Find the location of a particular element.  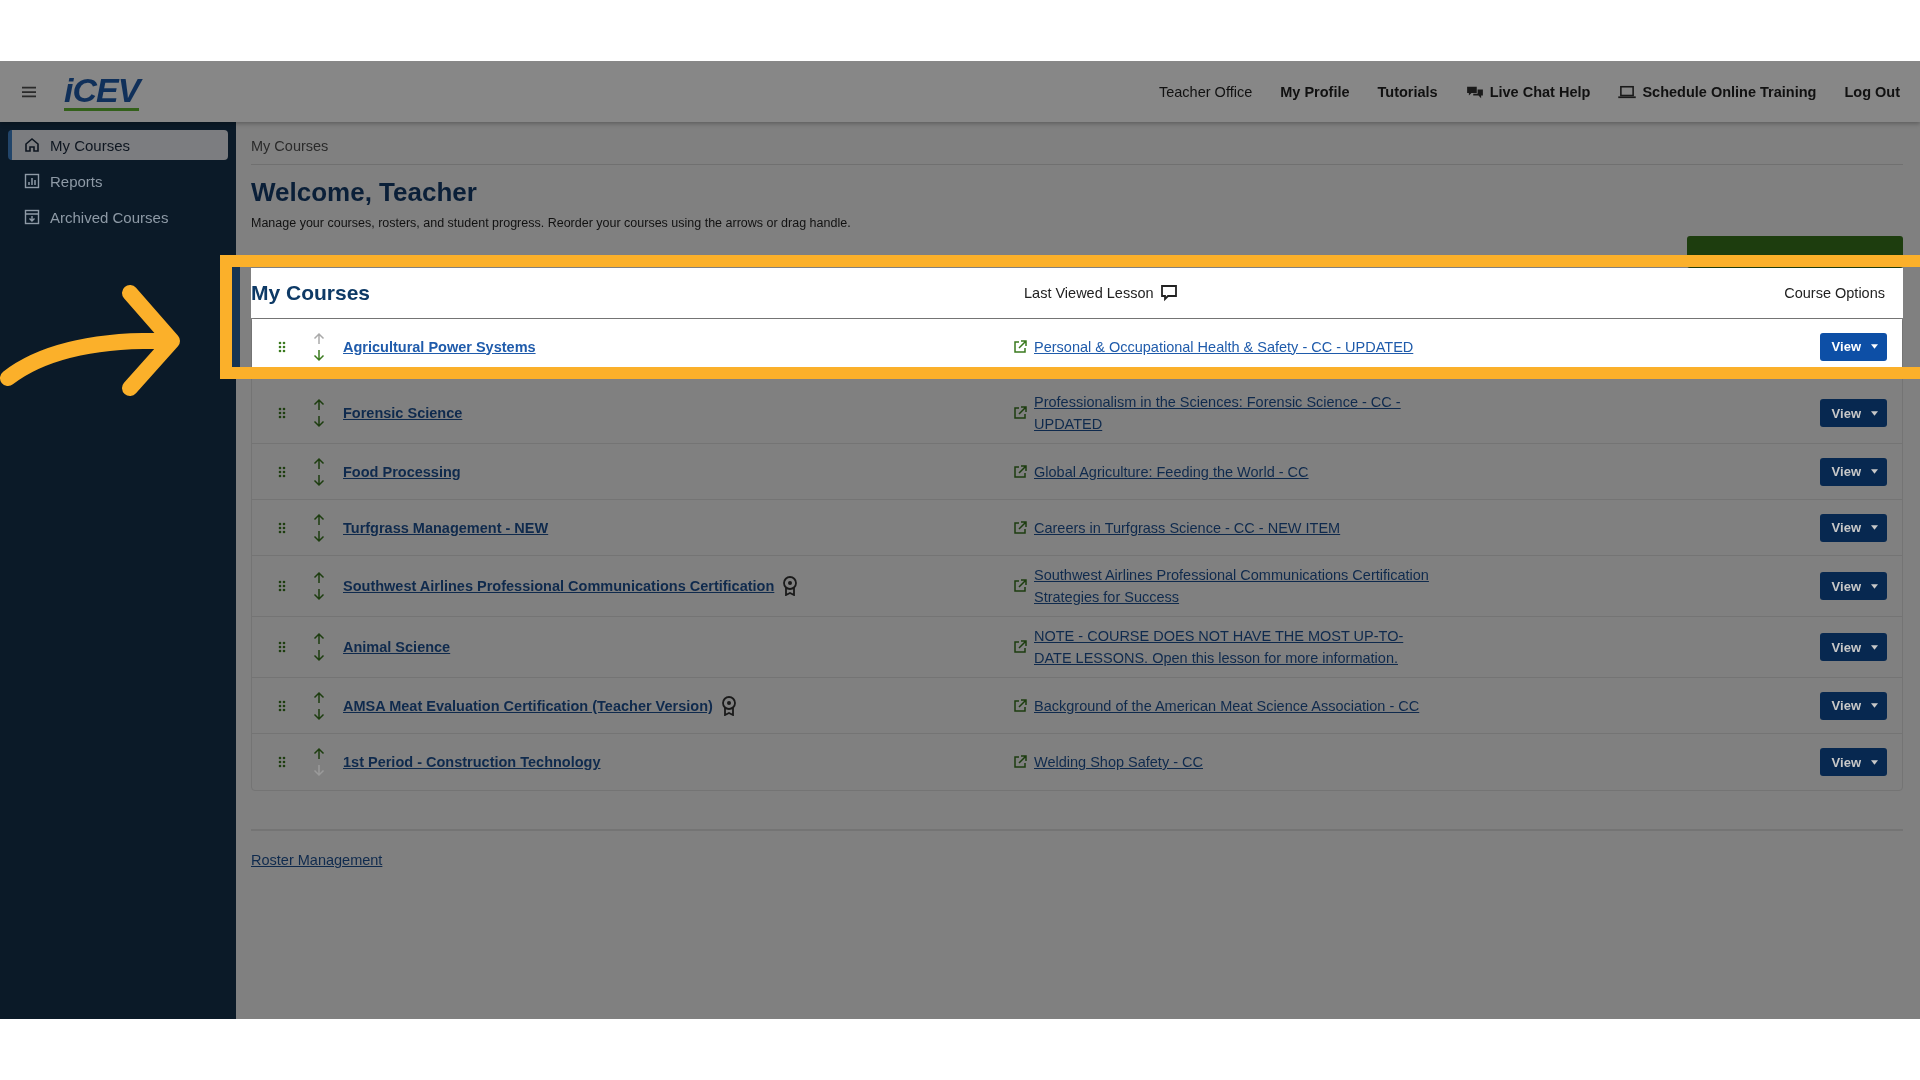

column-header: Course Options is located at coordinates (1834, 293).